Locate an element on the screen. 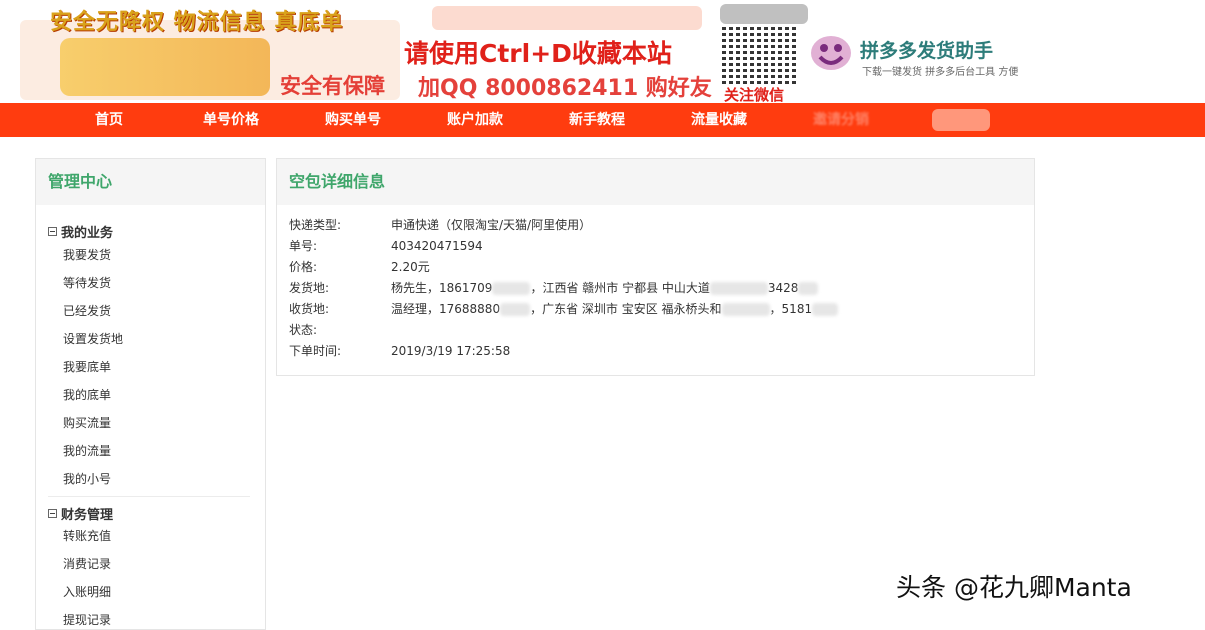 This screenshot has height=630, width=1205. detail-value: 2019/3/19 17:25:58 is located at coordinates (451, 351).